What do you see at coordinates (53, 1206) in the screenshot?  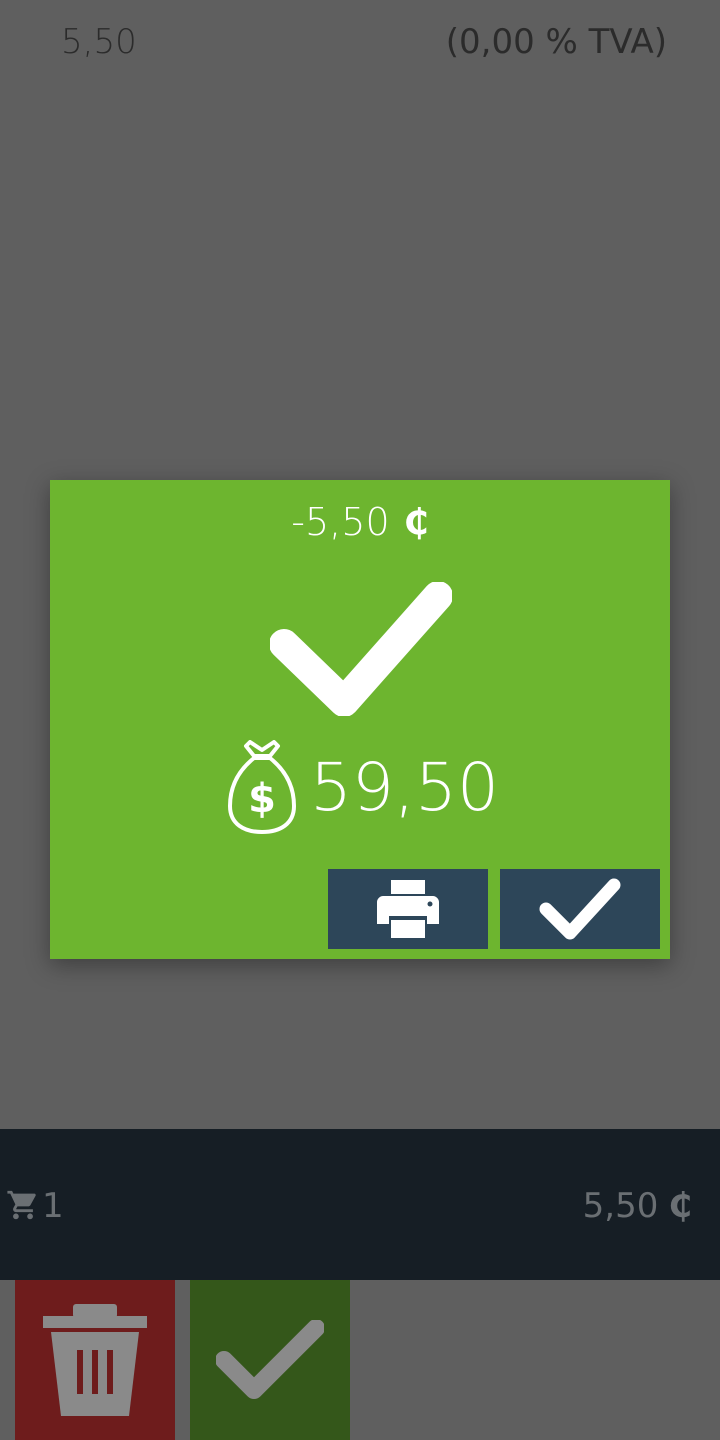 I see `cart-item-count: 1` at bounding box center [53, 1206].